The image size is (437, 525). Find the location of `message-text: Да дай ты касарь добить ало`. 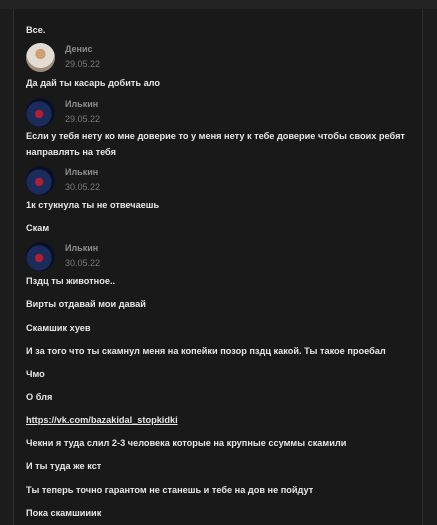

message-text: Да дай ты касарь добить ало is located at coordinates (93, 83).